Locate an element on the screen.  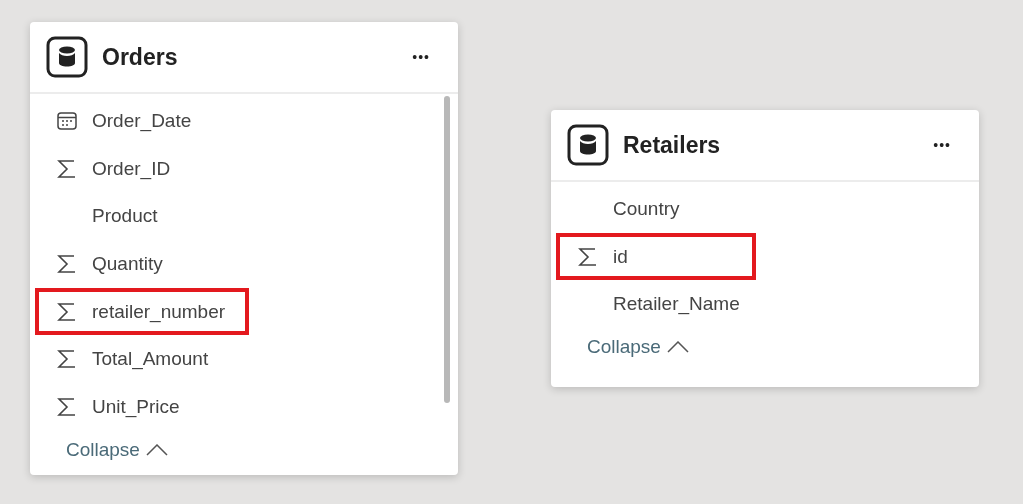
field-item: Unit_Price is located at coordinates (135, 407).